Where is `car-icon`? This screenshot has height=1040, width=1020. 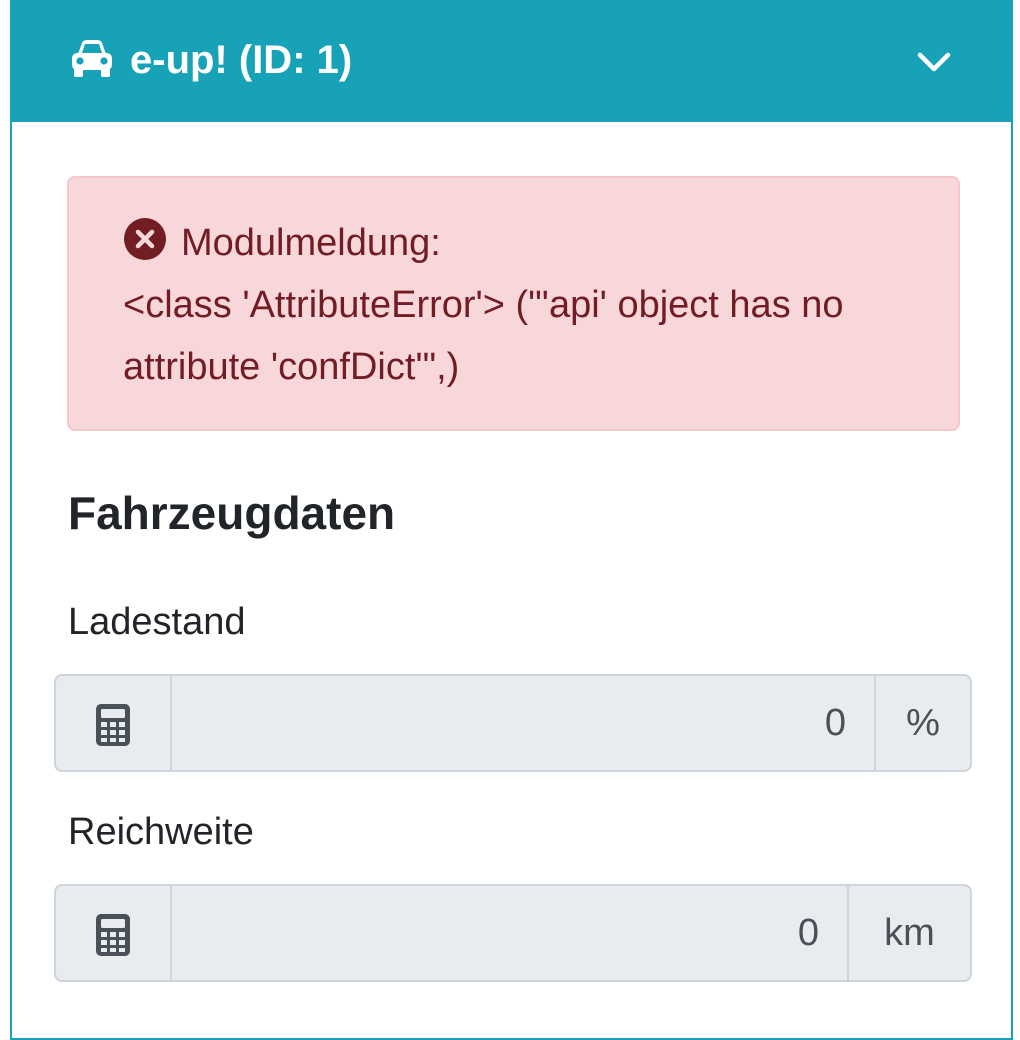 car-icon is located at coordinates (92, 58).